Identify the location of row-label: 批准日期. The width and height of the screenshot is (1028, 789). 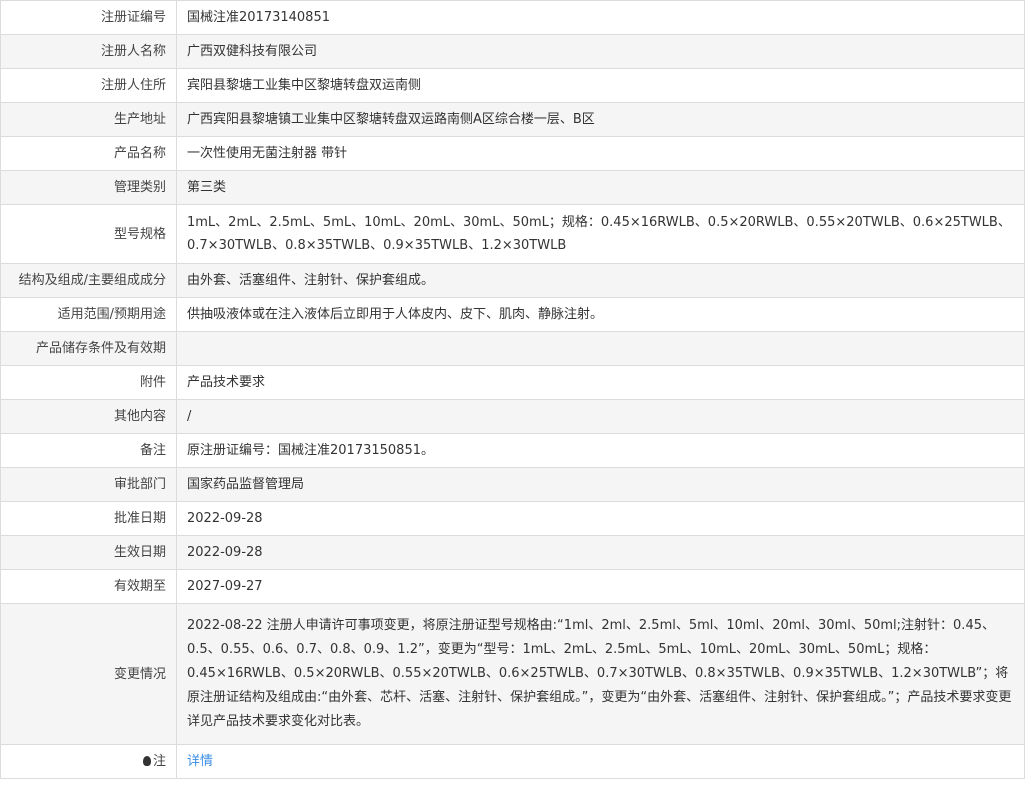
(88, 518).